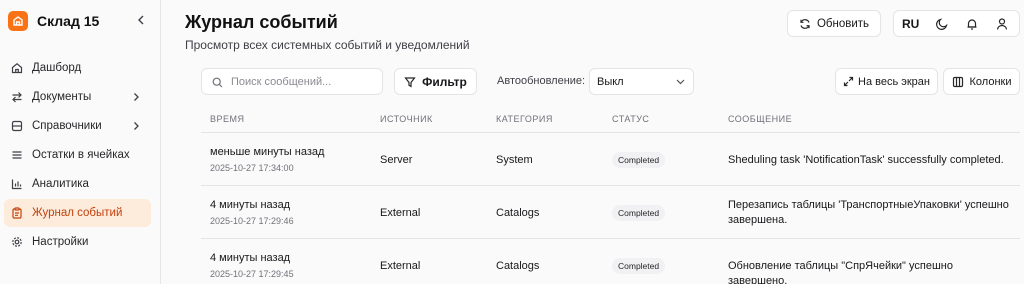  Describe the element at coordinates (17, 68) in the screenshot. I see `home-icon` at that location.